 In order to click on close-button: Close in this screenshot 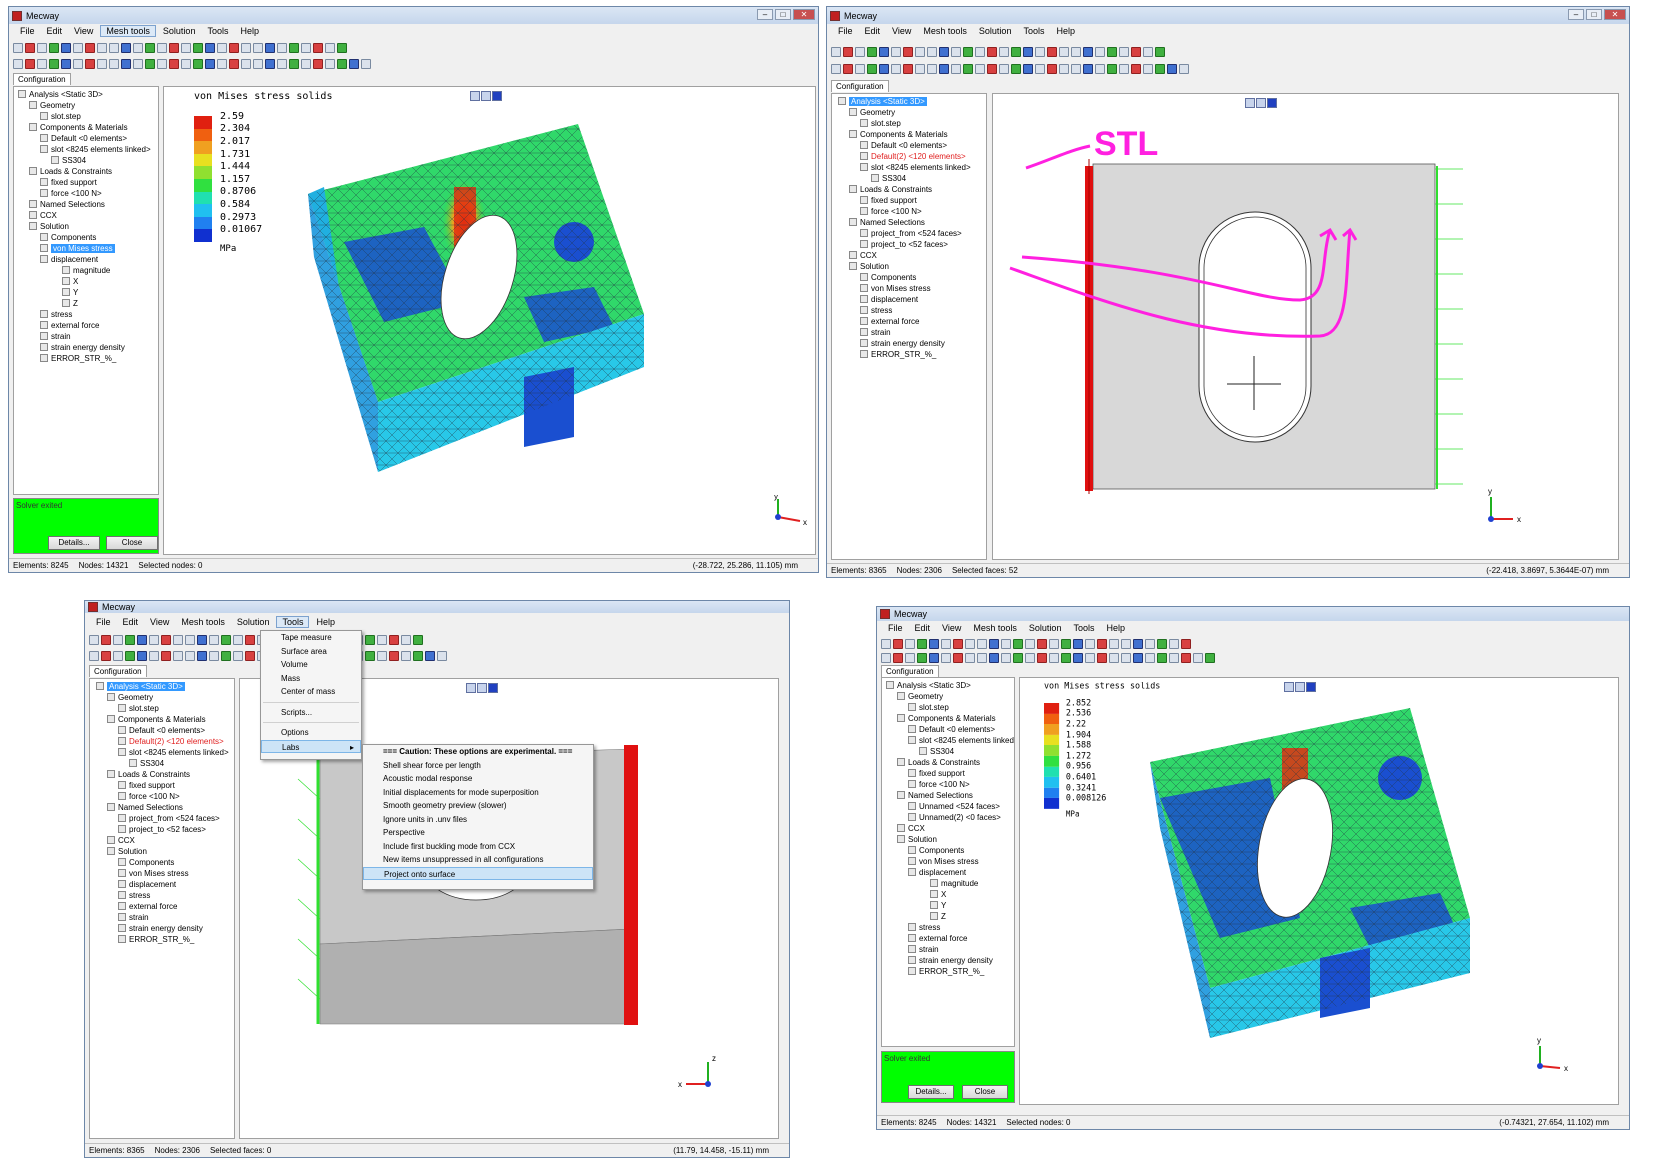, I will do `click(985, 1092)`.